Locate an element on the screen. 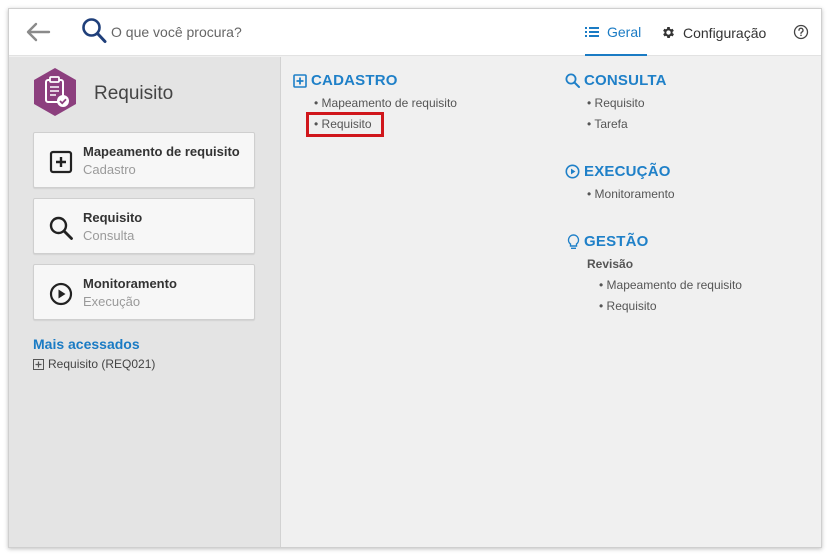  shortcut-mapeamento-de-requisito: Mapeamento de requisito Cadastro is located at coordinates (144, 160).